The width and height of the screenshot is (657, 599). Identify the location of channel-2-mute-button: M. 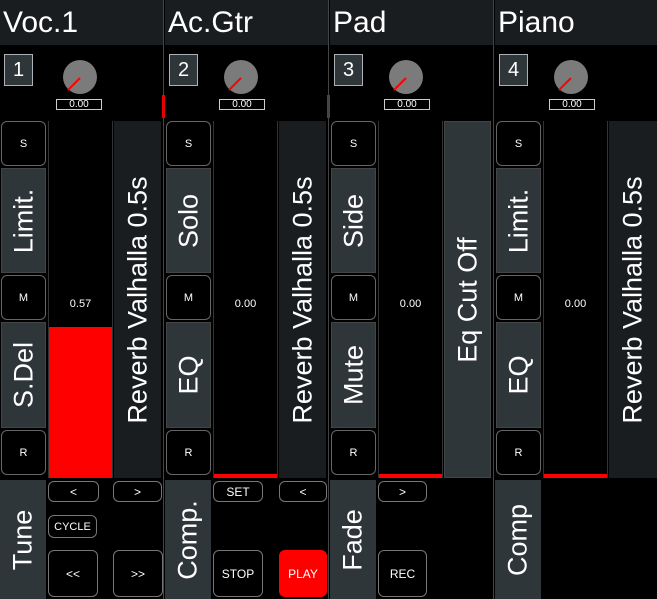
(188, 297).